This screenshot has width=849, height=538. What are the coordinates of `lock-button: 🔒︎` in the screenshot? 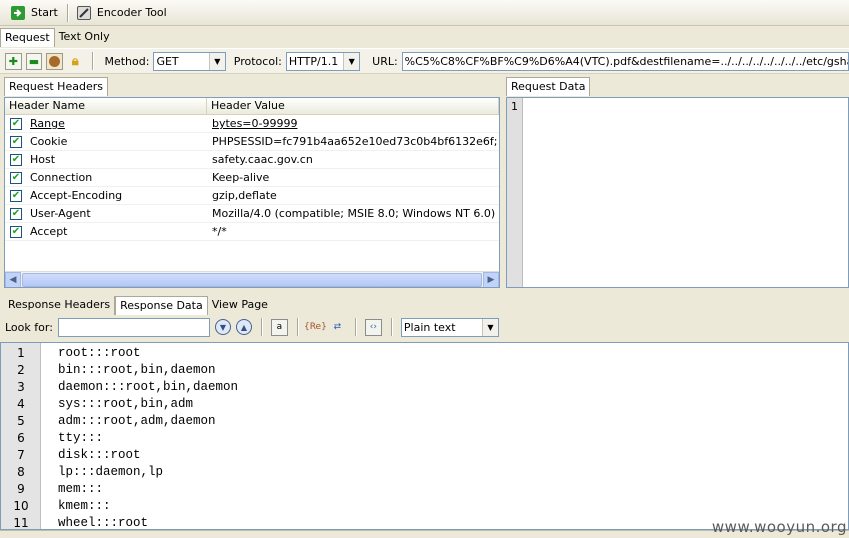 It's located at (75, 61).